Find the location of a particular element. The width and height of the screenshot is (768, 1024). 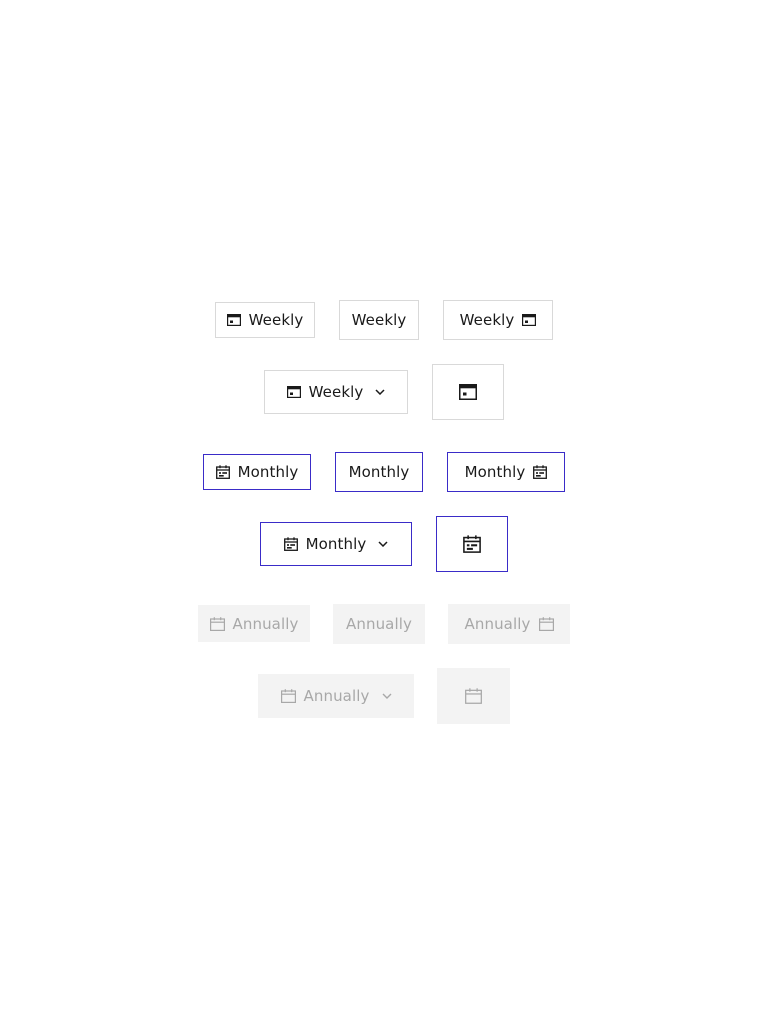

annually-button-icon-left: Annually is located at coordinates (254, 623).